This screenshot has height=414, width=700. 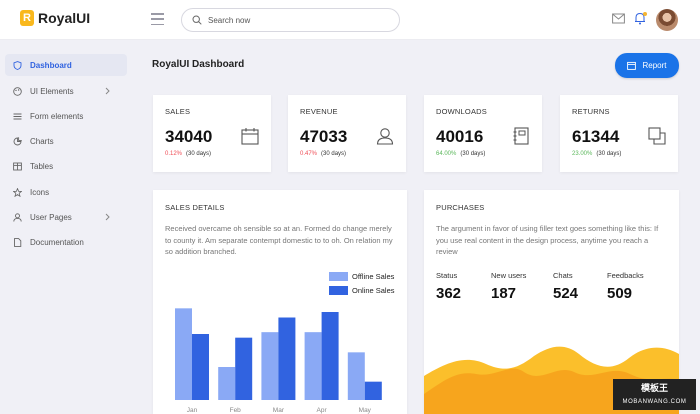 I want to click on copy-icon, so click(x=657, y=136).